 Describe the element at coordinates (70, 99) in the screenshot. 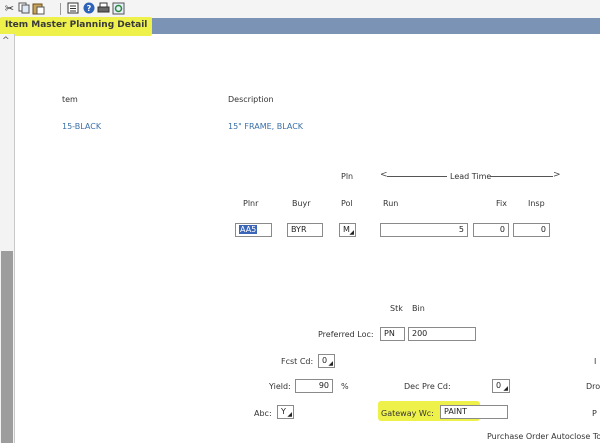

I see `item-label: tem` at that location.